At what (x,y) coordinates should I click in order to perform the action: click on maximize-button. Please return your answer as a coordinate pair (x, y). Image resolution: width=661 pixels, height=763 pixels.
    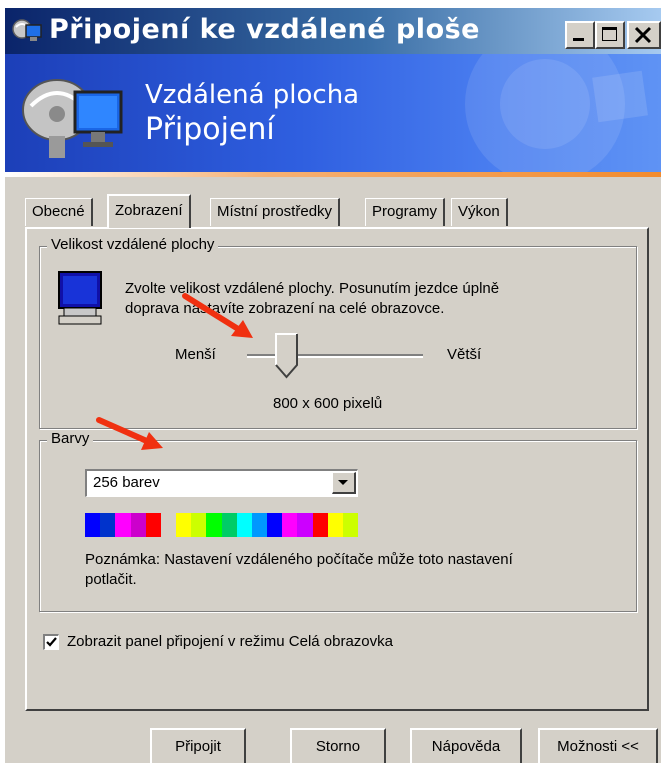
    Looking at the image, I should click on (610, 35).